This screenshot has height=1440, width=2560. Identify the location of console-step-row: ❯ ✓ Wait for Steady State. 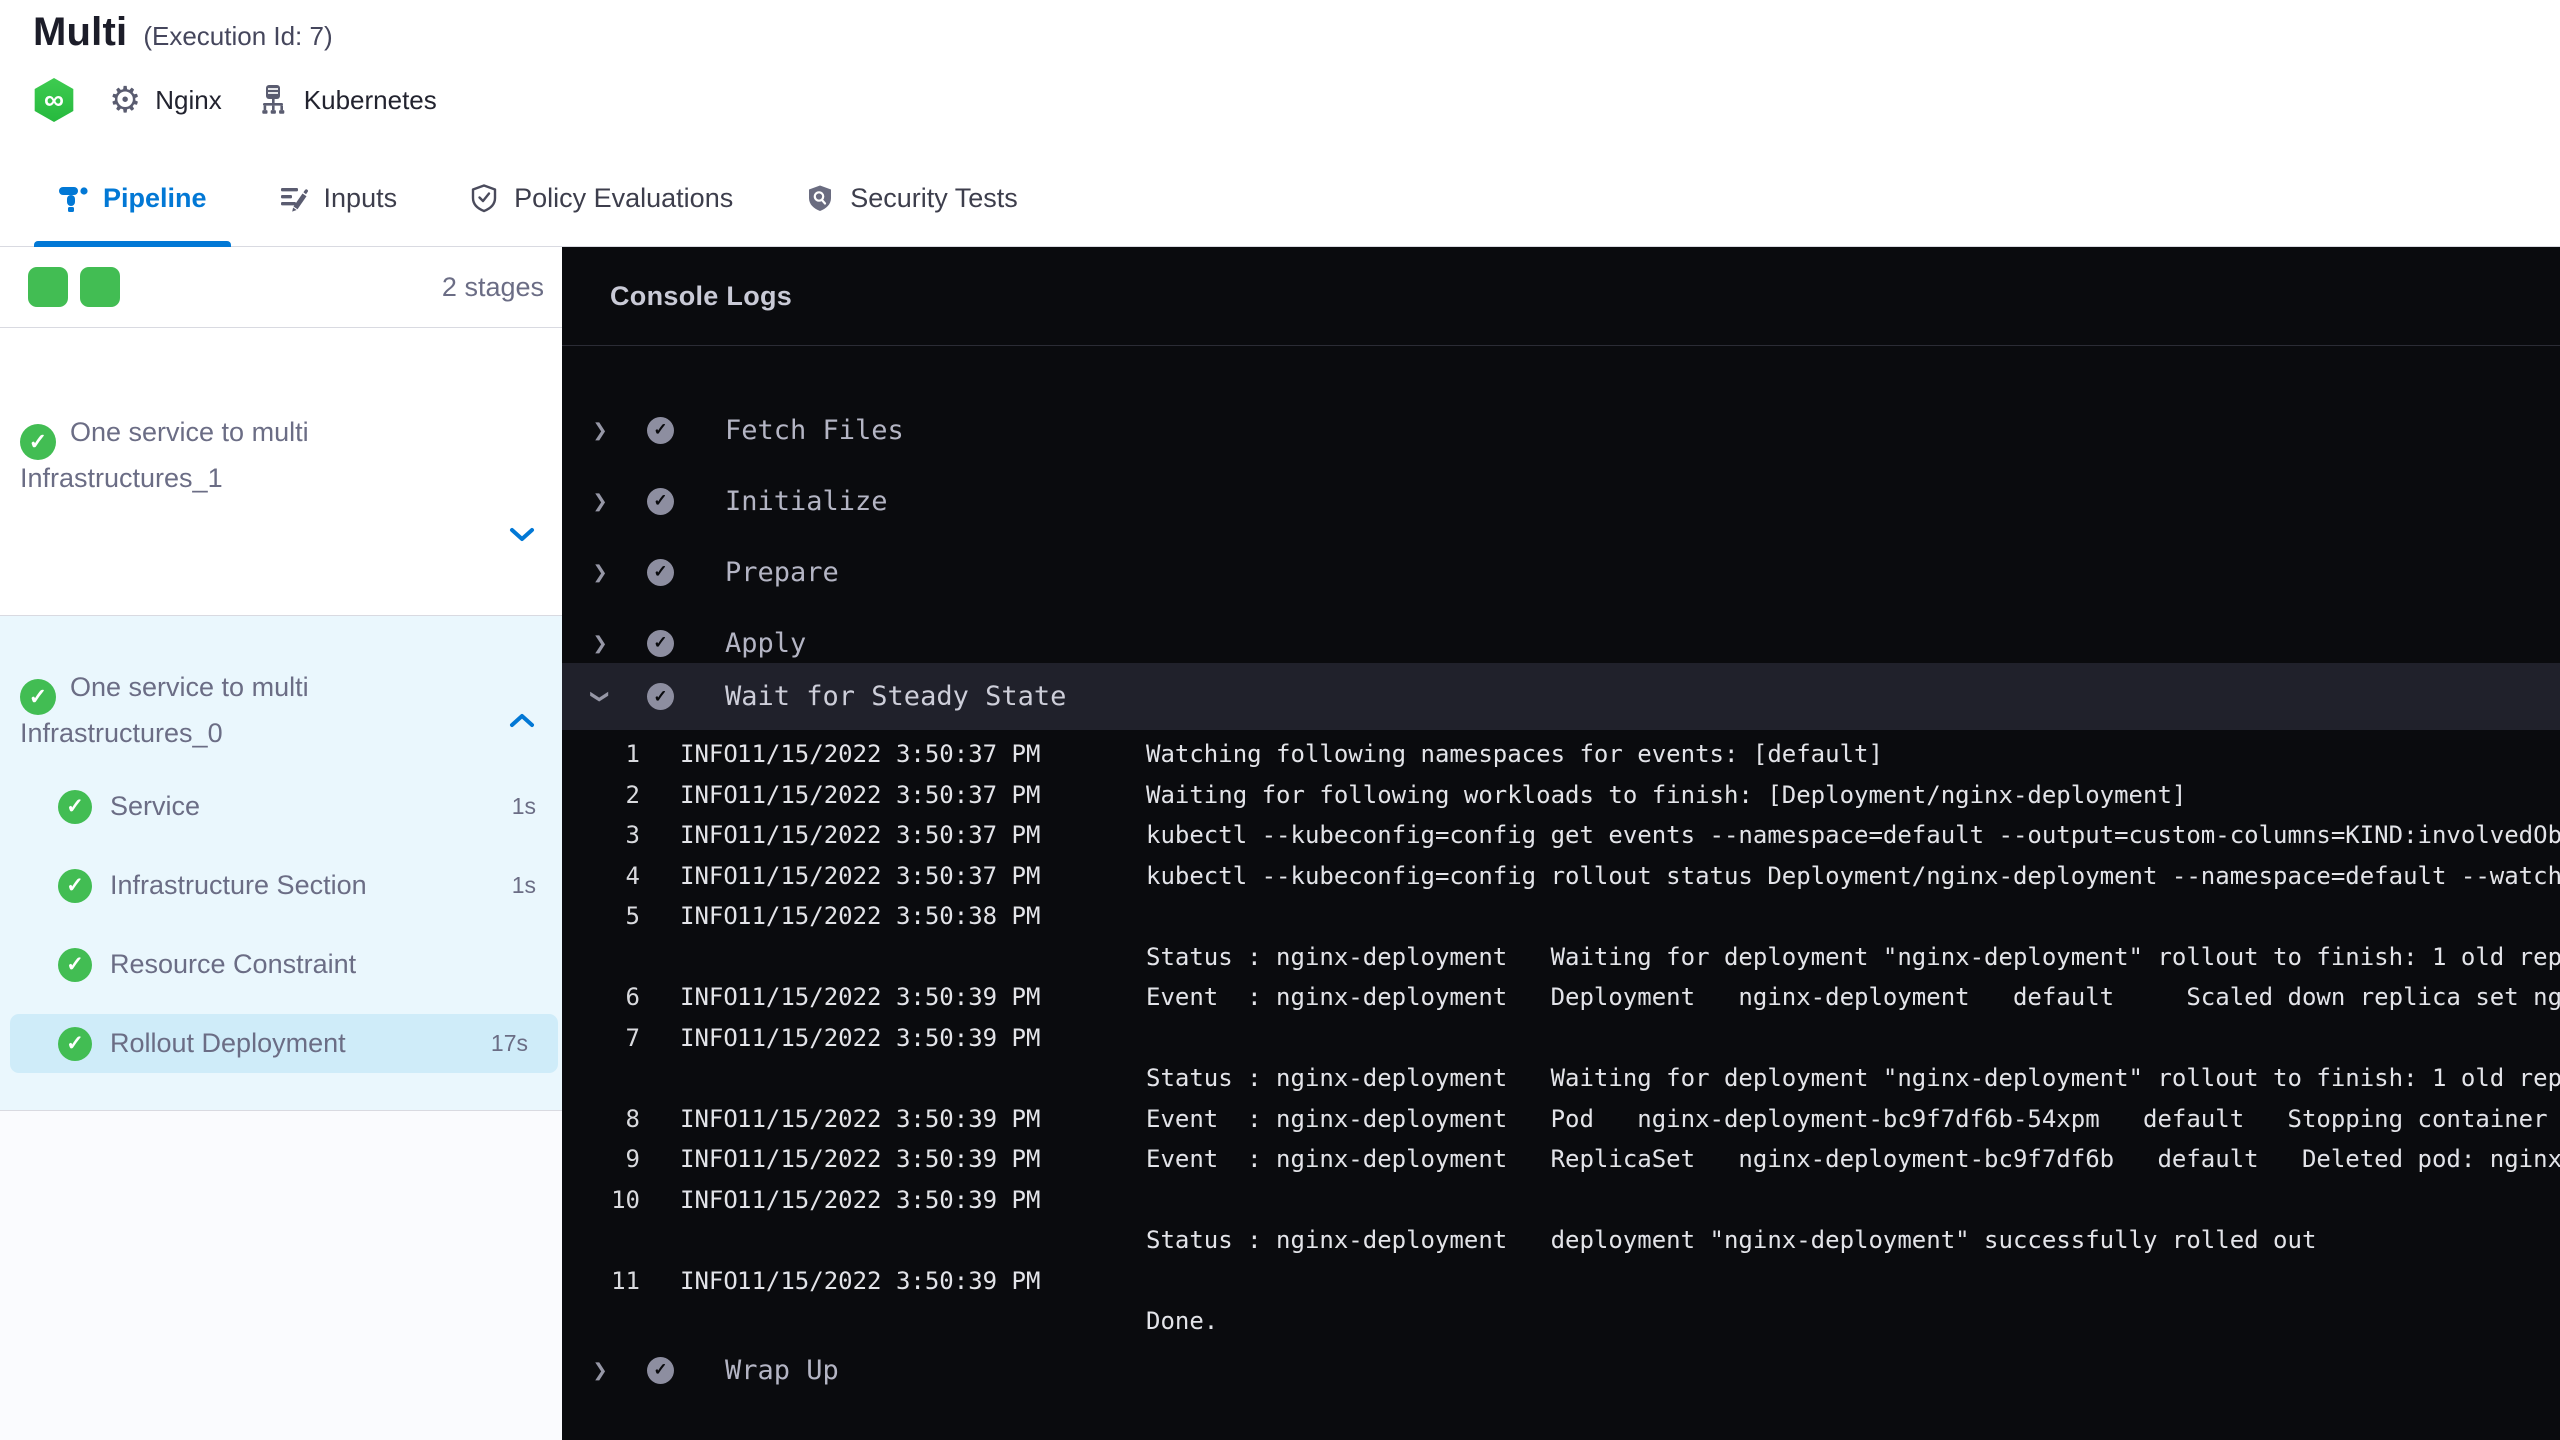
(1561, 696).